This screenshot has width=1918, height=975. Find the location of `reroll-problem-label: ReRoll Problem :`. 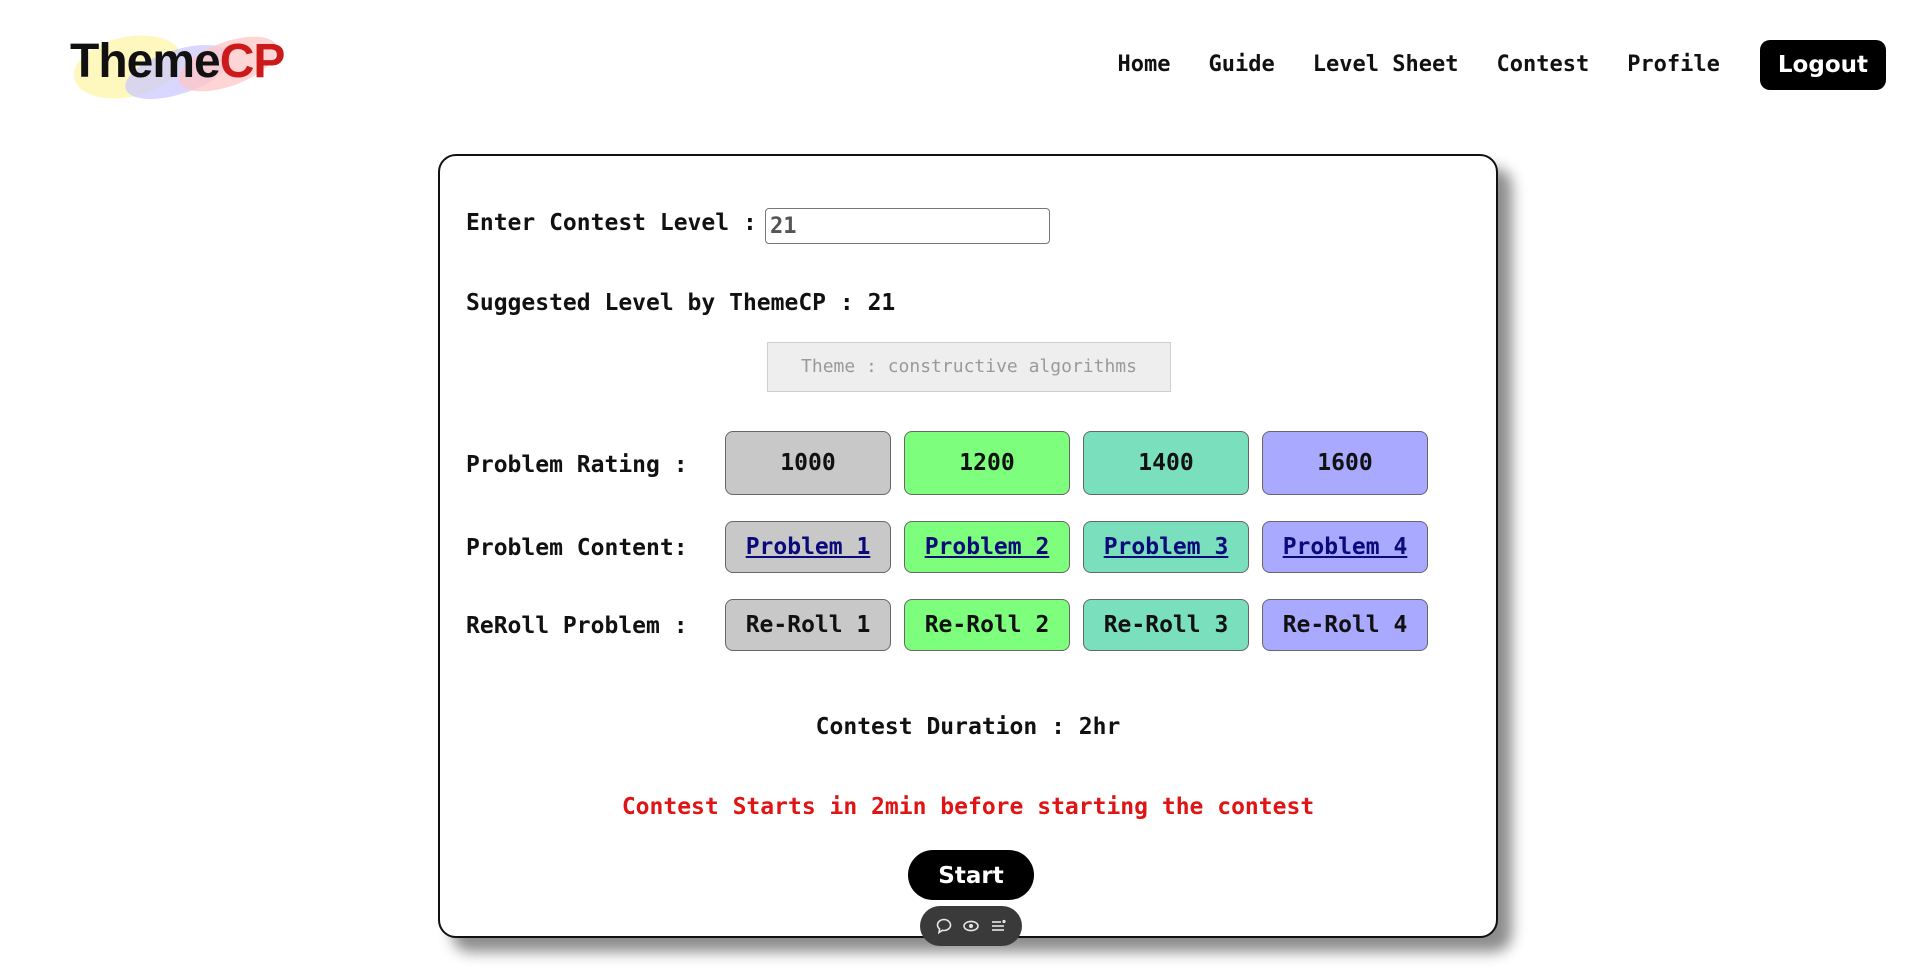

reroll-problem-label: ReRoll Problem : is located at coordinates (577, 626).